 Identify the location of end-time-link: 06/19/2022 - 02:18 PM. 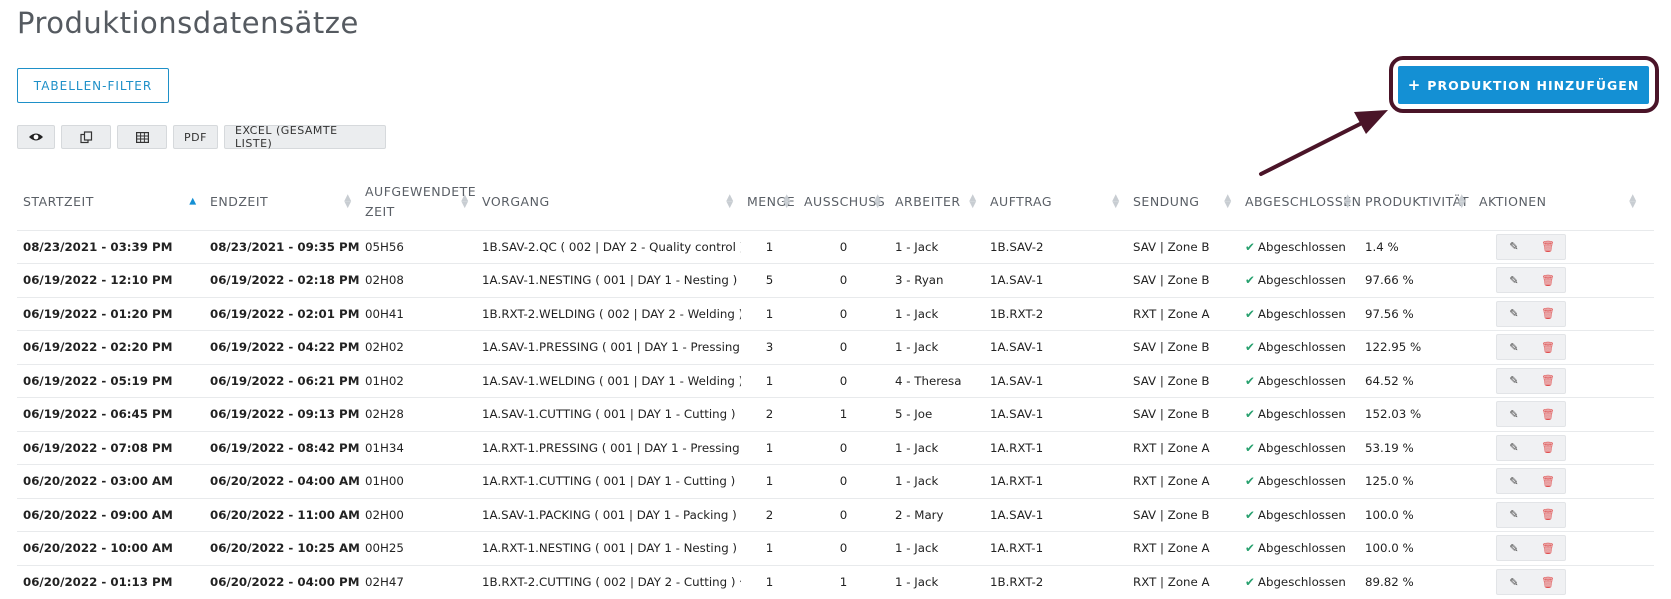
(281, 280).